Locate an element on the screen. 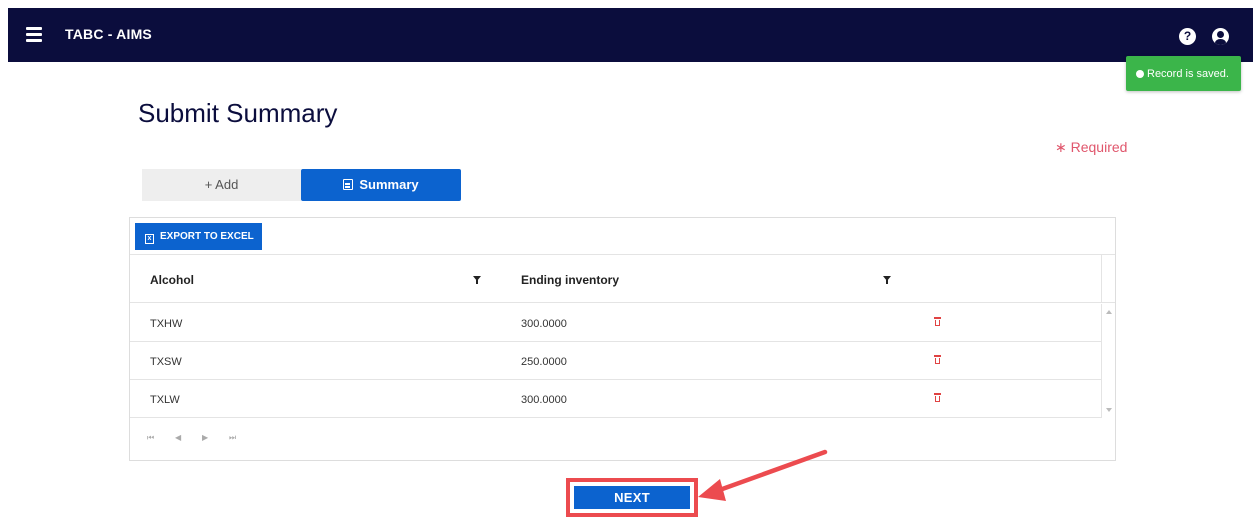 The image size is (1253, 517). info-dot-icon is located at coordinates (1140, 74).